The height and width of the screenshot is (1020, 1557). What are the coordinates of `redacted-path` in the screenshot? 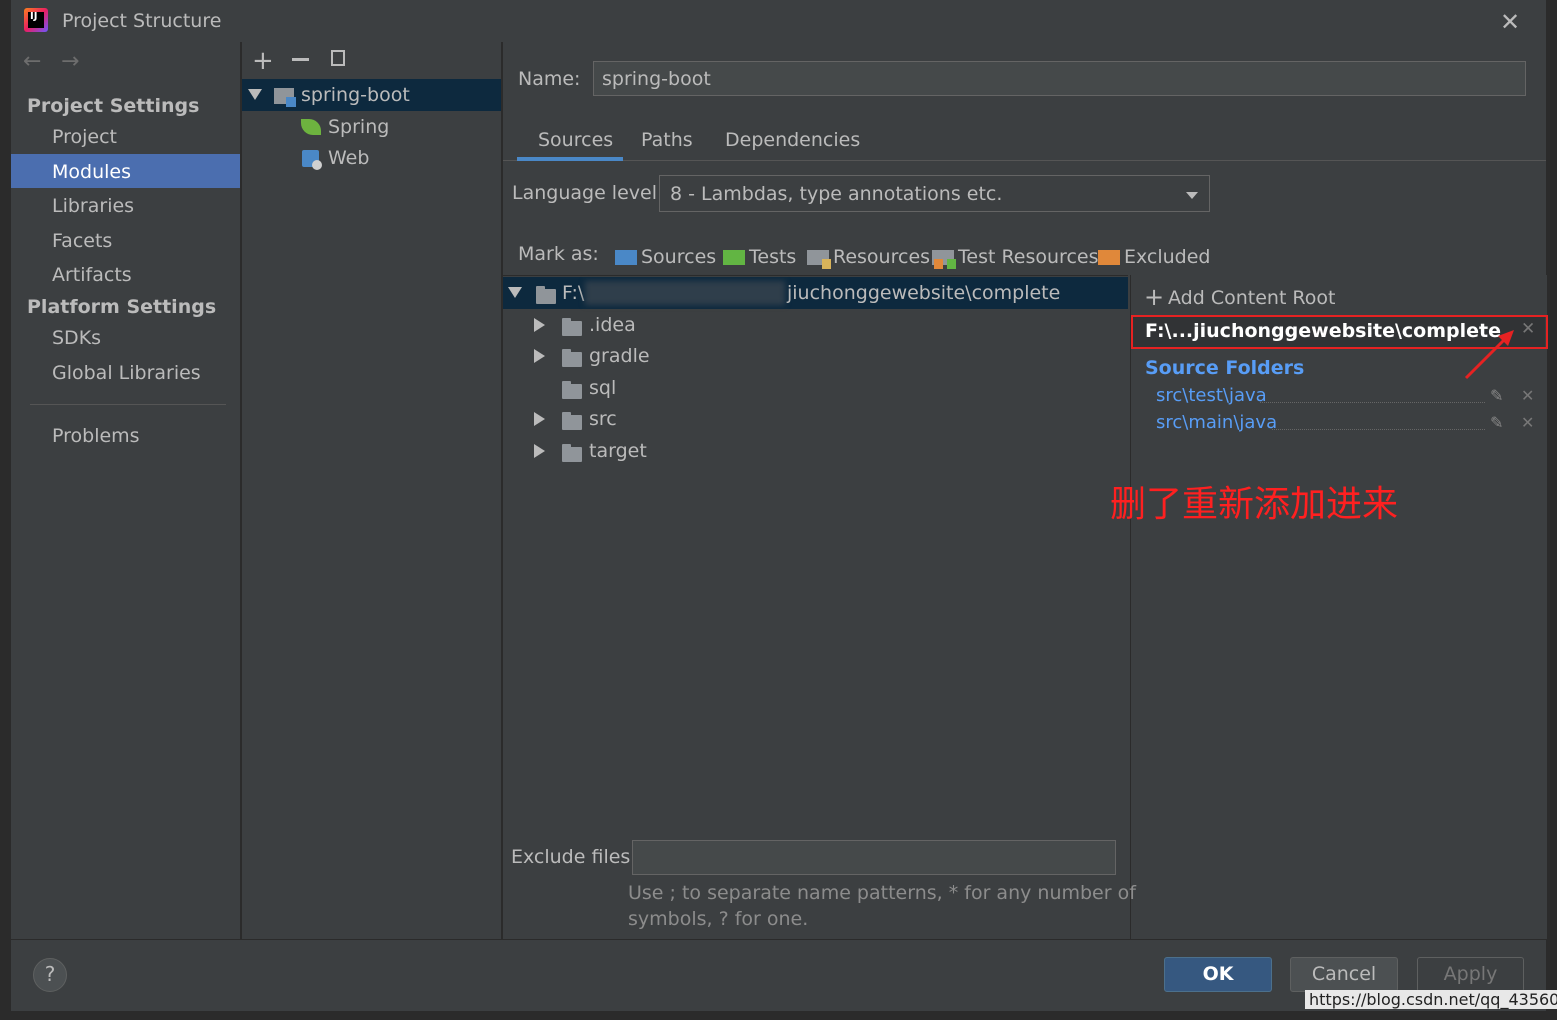 It's located at (685, 293).